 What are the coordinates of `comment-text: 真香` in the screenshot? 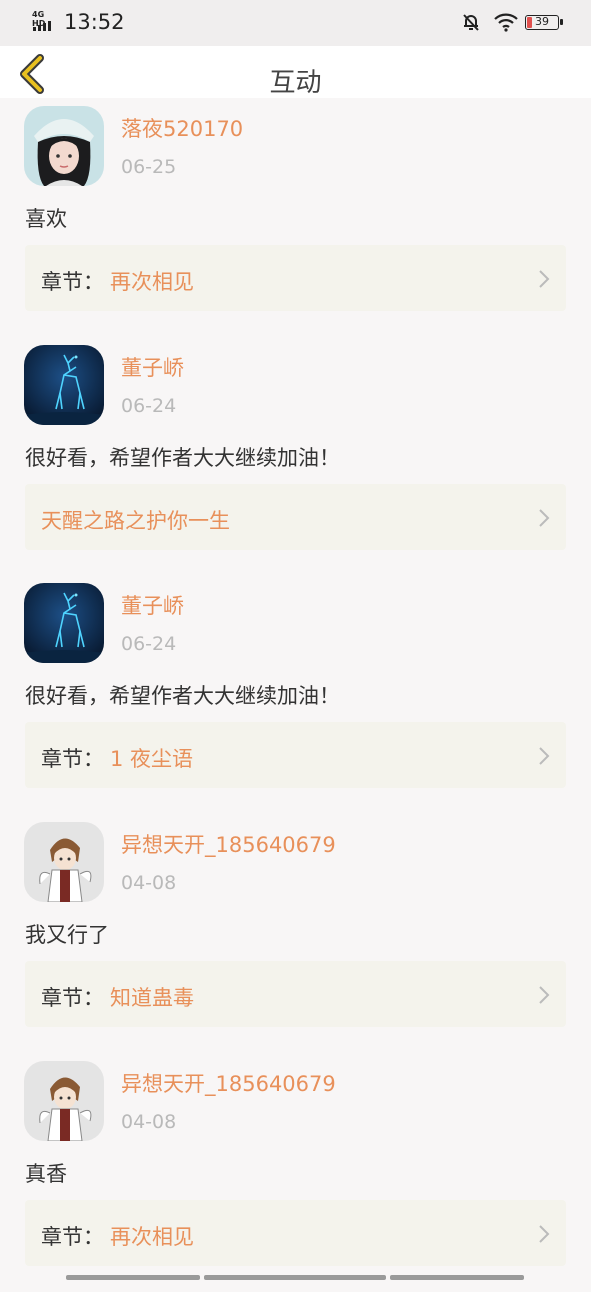 It's located at (46, 1174).